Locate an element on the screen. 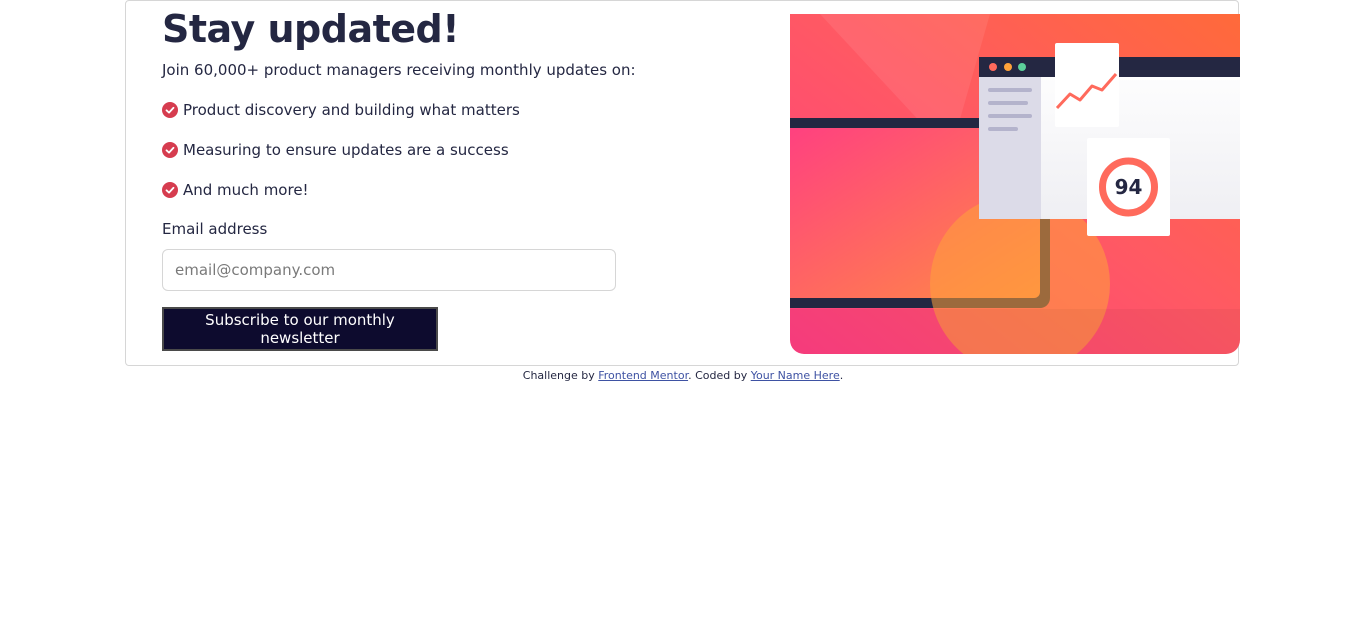 The width and height of the screenshot is (1366, 641). footer-middle: . Coded by is located at coordinates (719, 375).